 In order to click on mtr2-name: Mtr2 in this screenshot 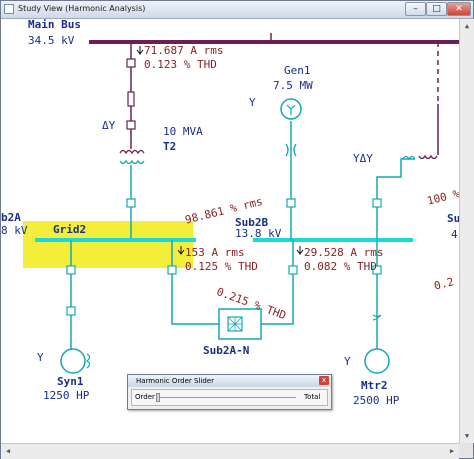, I will do `click(374, 385)`.